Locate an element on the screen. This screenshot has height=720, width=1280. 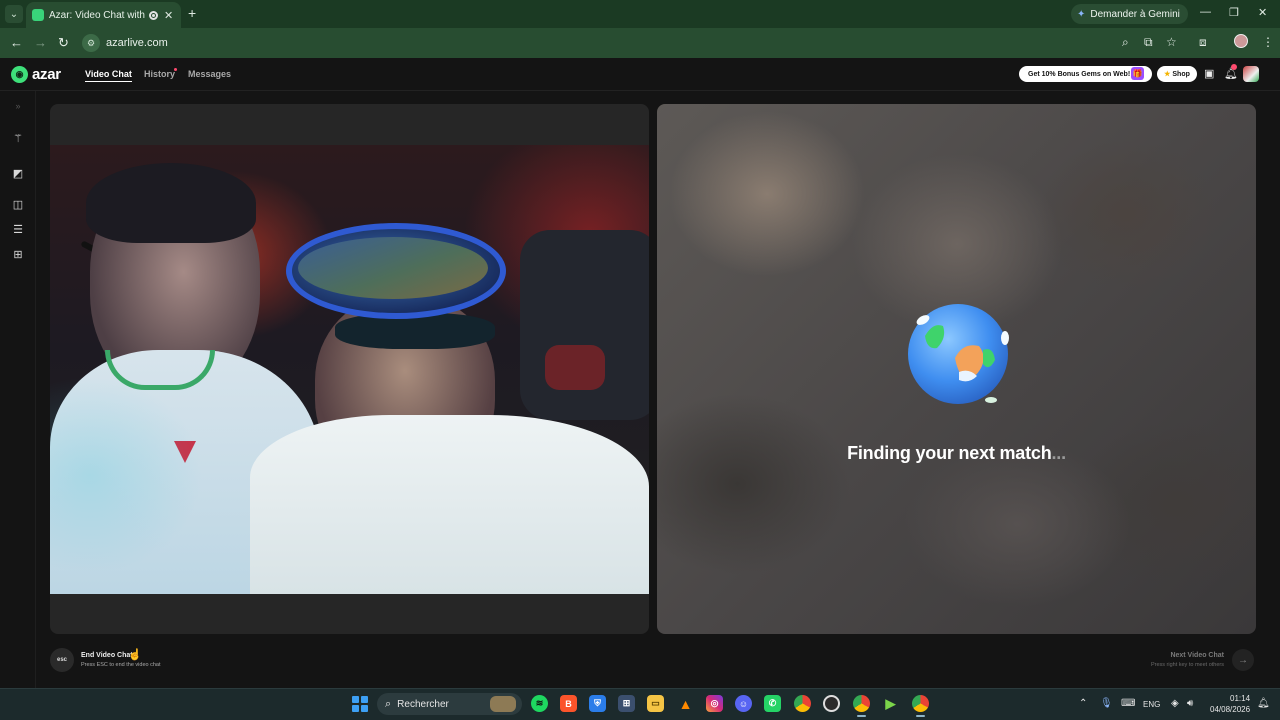
windows-start-icon is located at coordinates (360, 704).